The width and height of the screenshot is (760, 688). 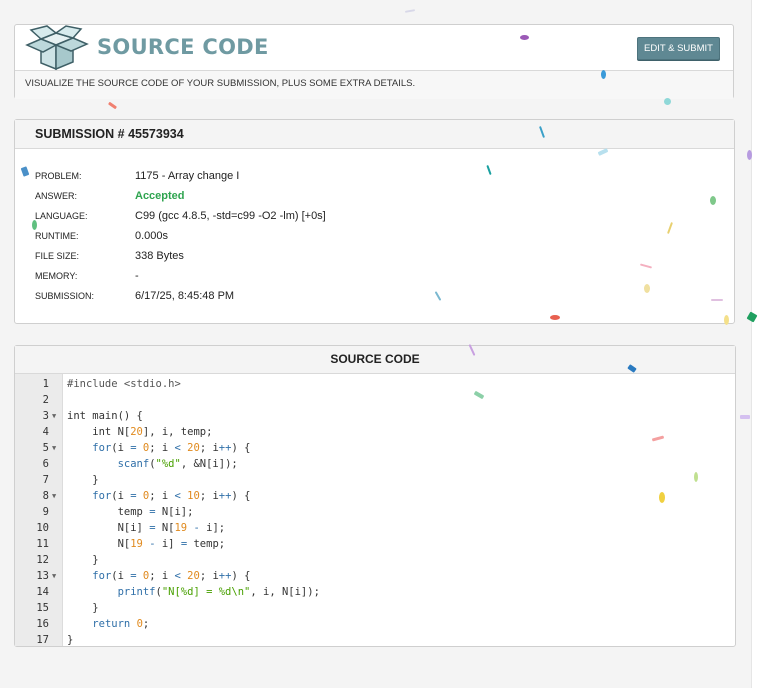 I want to click on line-number: 1, so click(x=45, y=384).